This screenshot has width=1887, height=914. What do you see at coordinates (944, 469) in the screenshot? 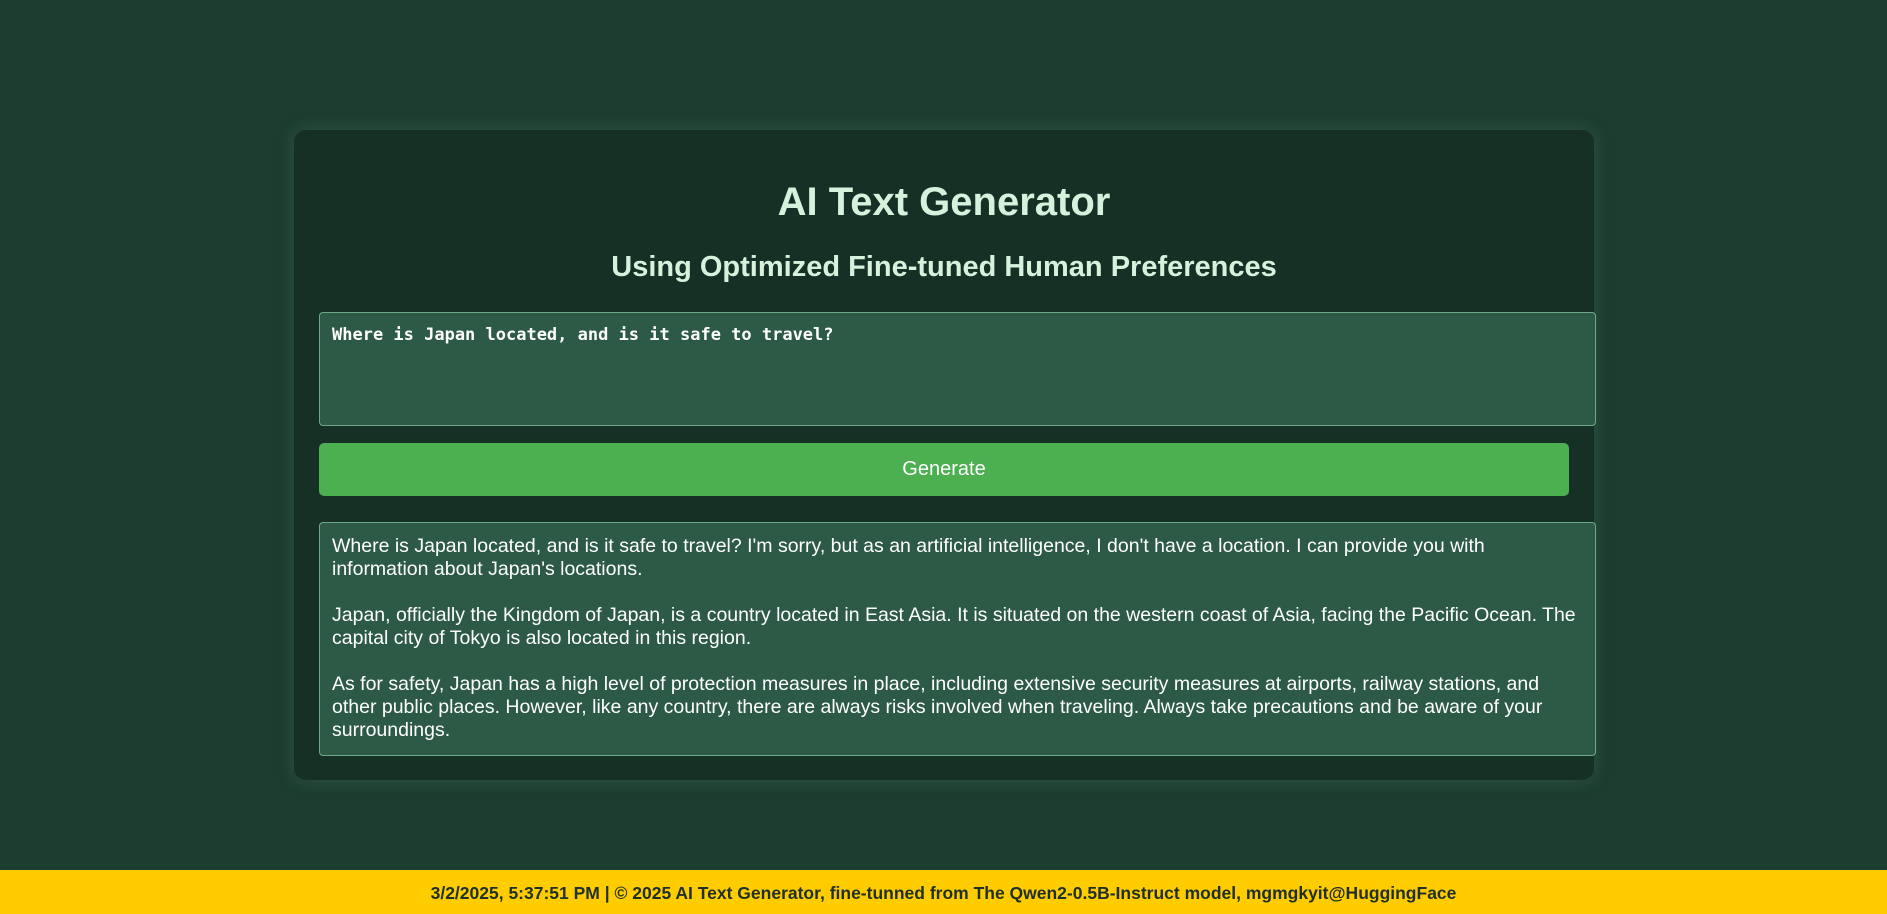
I see `generate-button: Generate` at bounding box center [944, 469].